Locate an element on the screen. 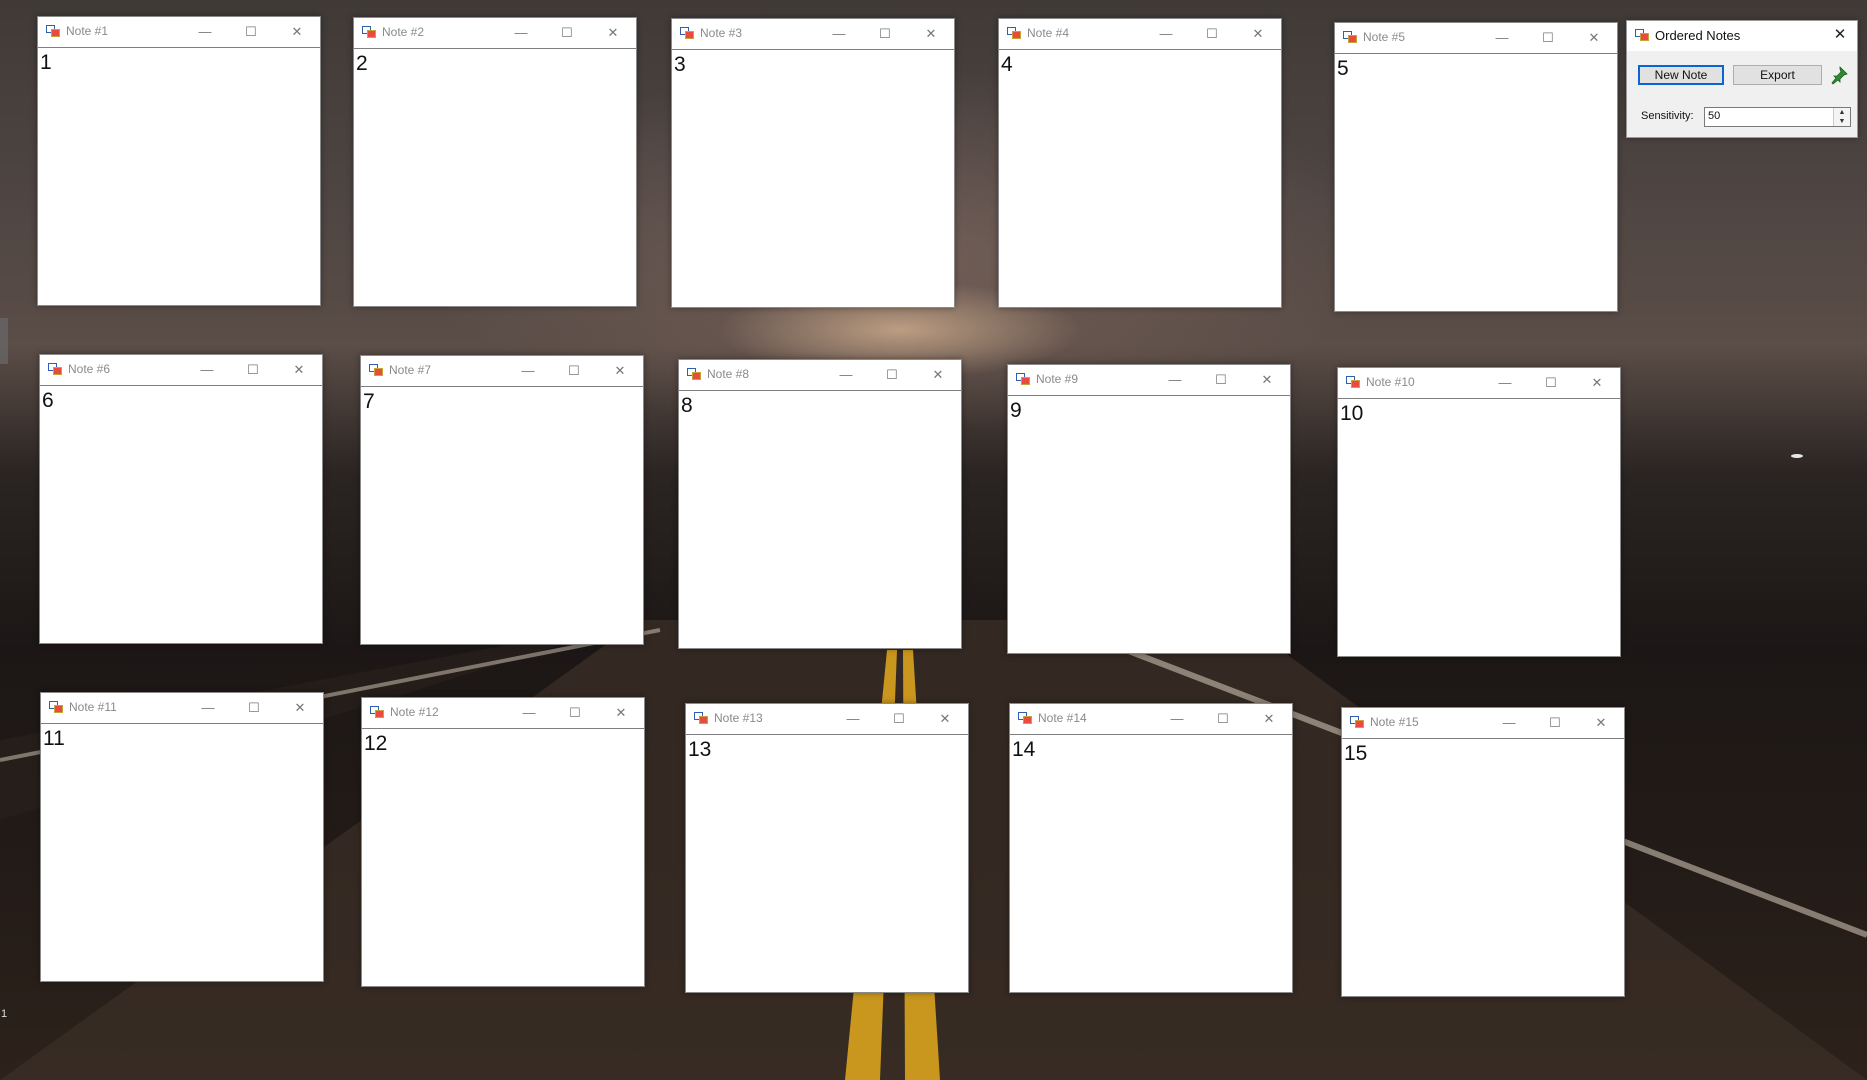 This screenshot has height=1080, width=1867. note-text: 5 is located at coordinates (1343, 69).